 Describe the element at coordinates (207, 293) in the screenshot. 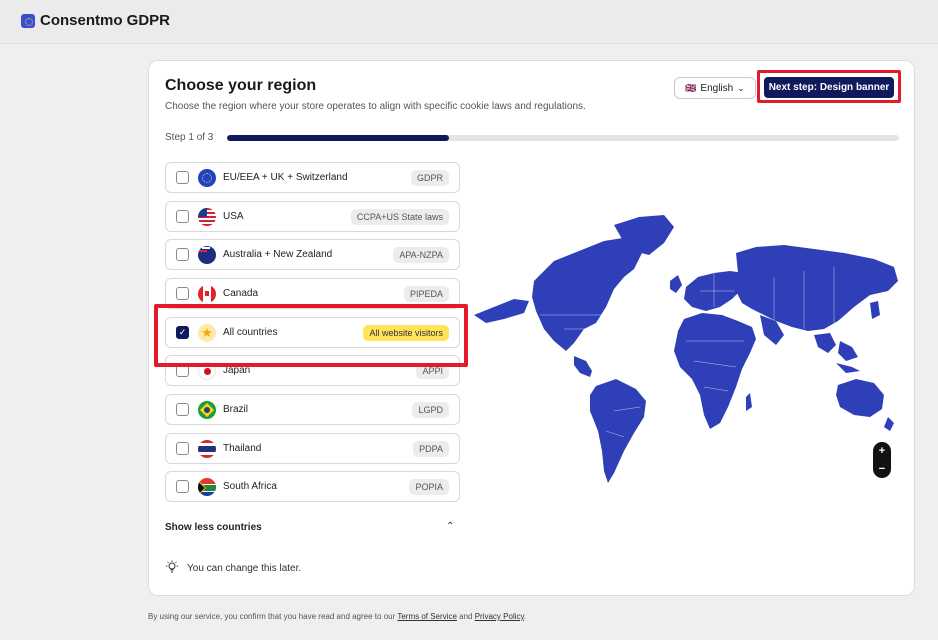

I see `ca-flag-icon` at that location.